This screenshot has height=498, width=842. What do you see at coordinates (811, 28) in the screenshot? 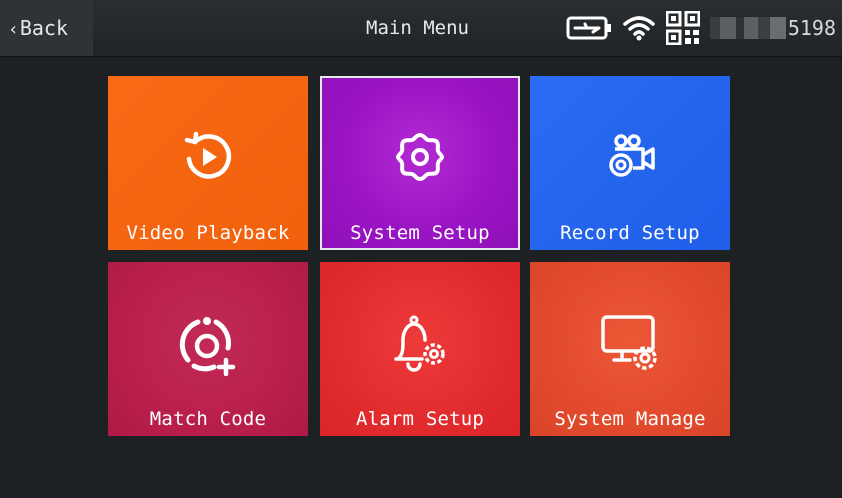
I see `device-id-text: 5198` at bounding box center [811, 28].